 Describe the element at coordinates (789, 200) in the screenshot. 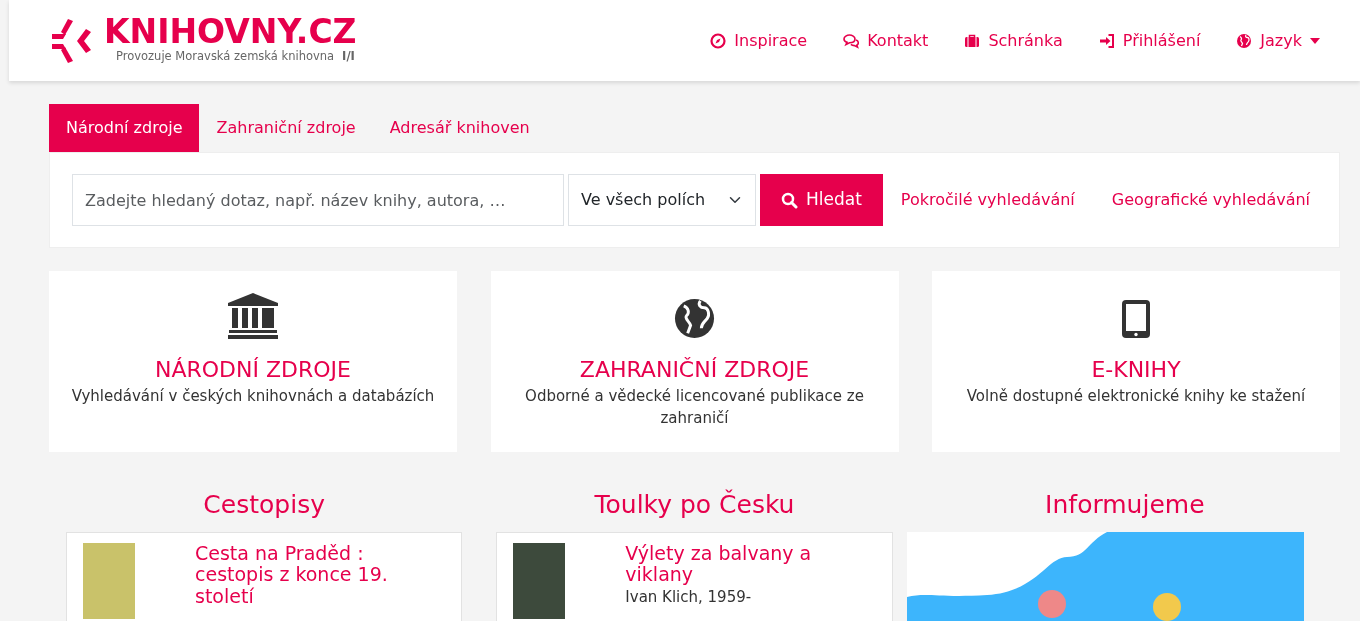

I see `search-icon` at that location.